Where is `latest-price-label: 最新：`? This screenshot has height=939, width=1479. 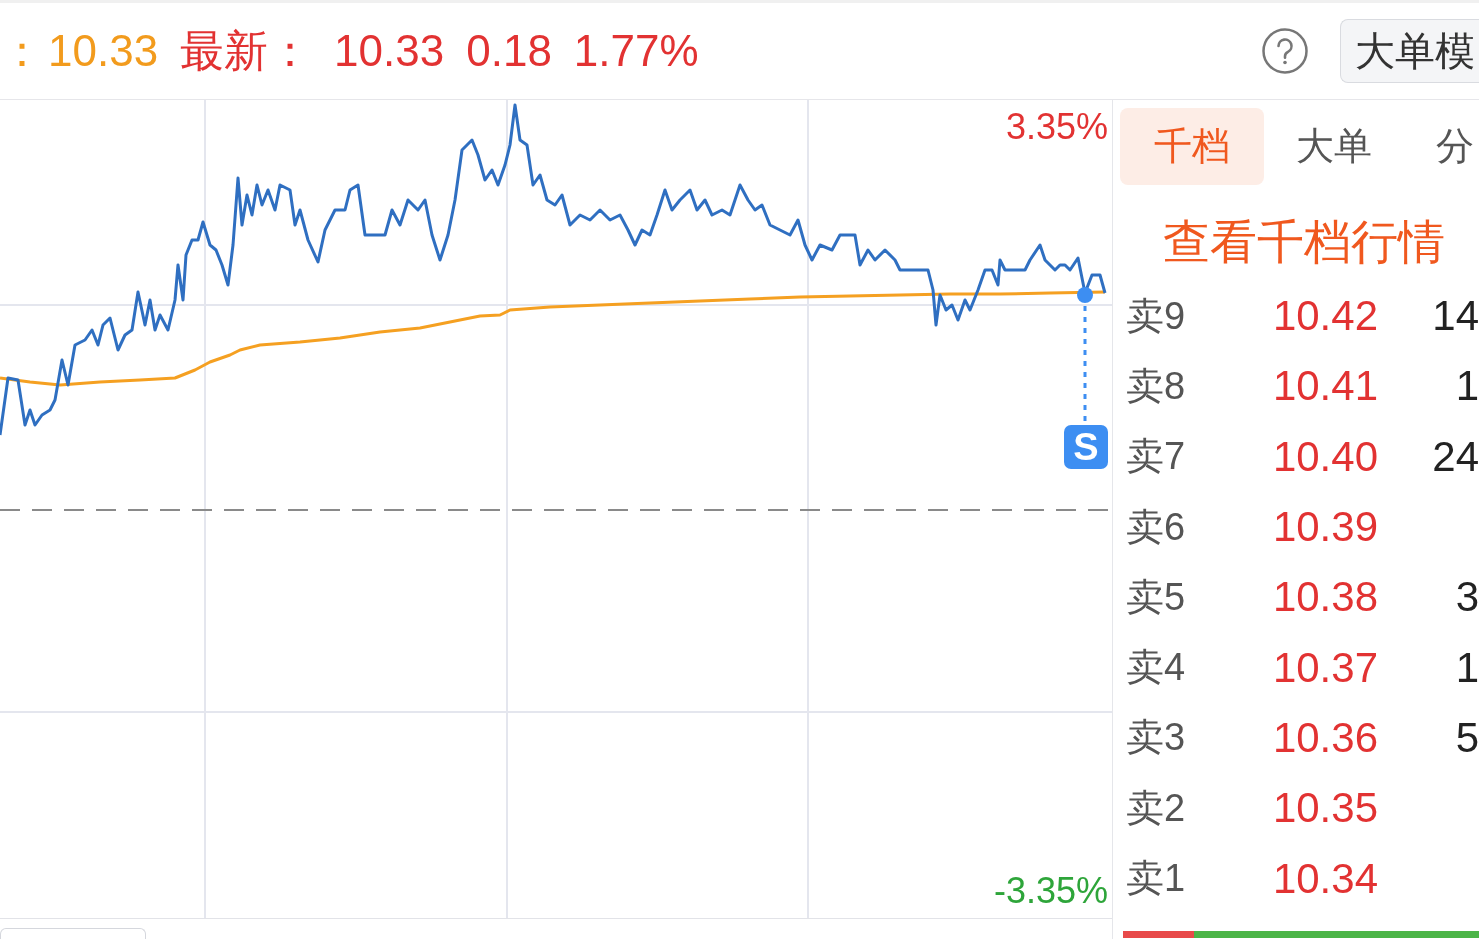 latest-price-label: 最新： is located at coordinates (246, 50).